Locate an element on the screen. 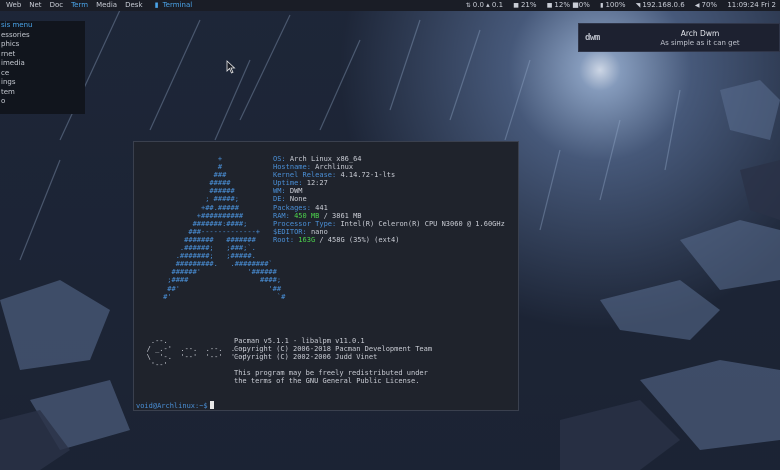  info-row-hostname: Hostname: Archlinux is located at coordinates (389, 167).